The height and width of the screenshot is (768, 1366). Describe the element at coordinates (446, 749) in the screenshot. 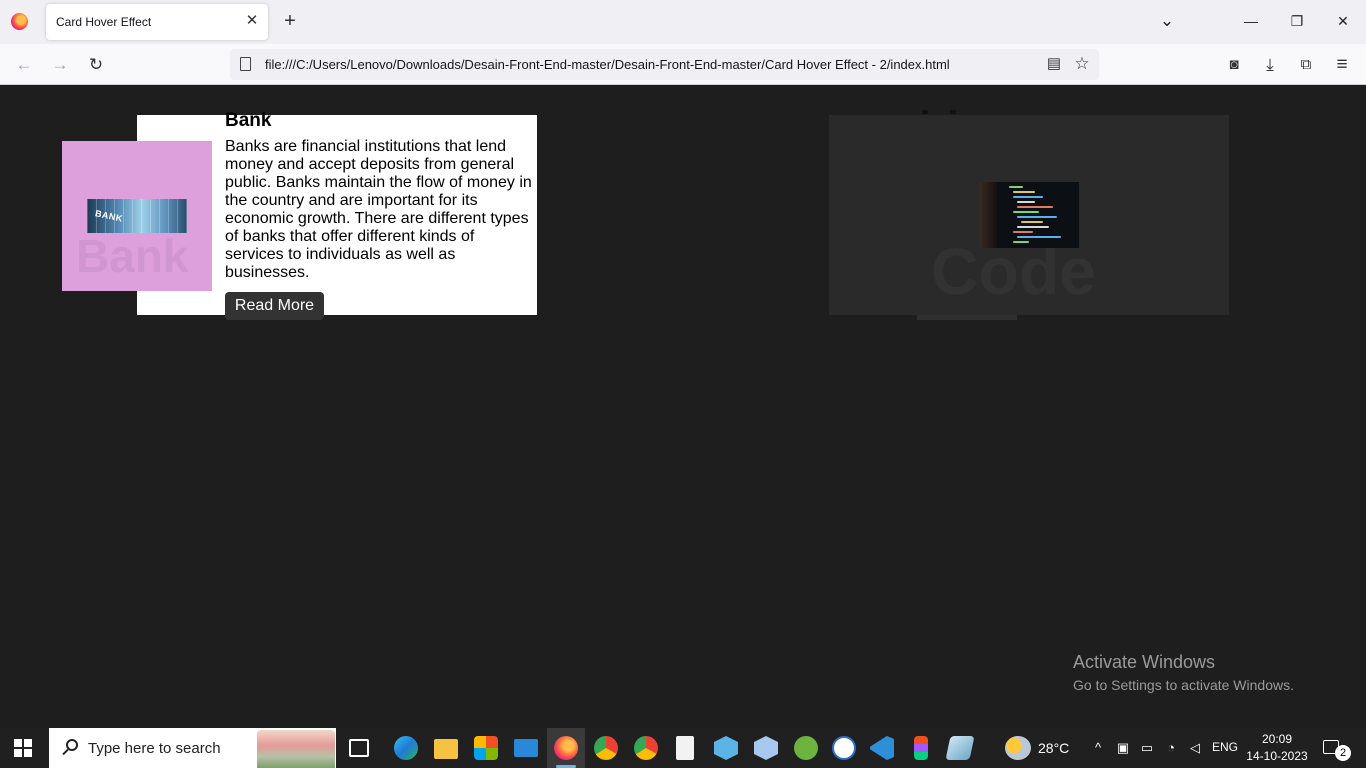

I see `file-explorer-icon` at that location.